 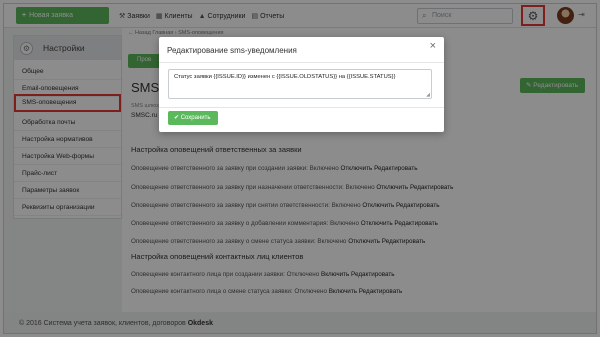 What do you see at coordinates (428, 95) in the screenshot?
I see `resize-handle-icon: ◢` at bounding box center [428, 95].